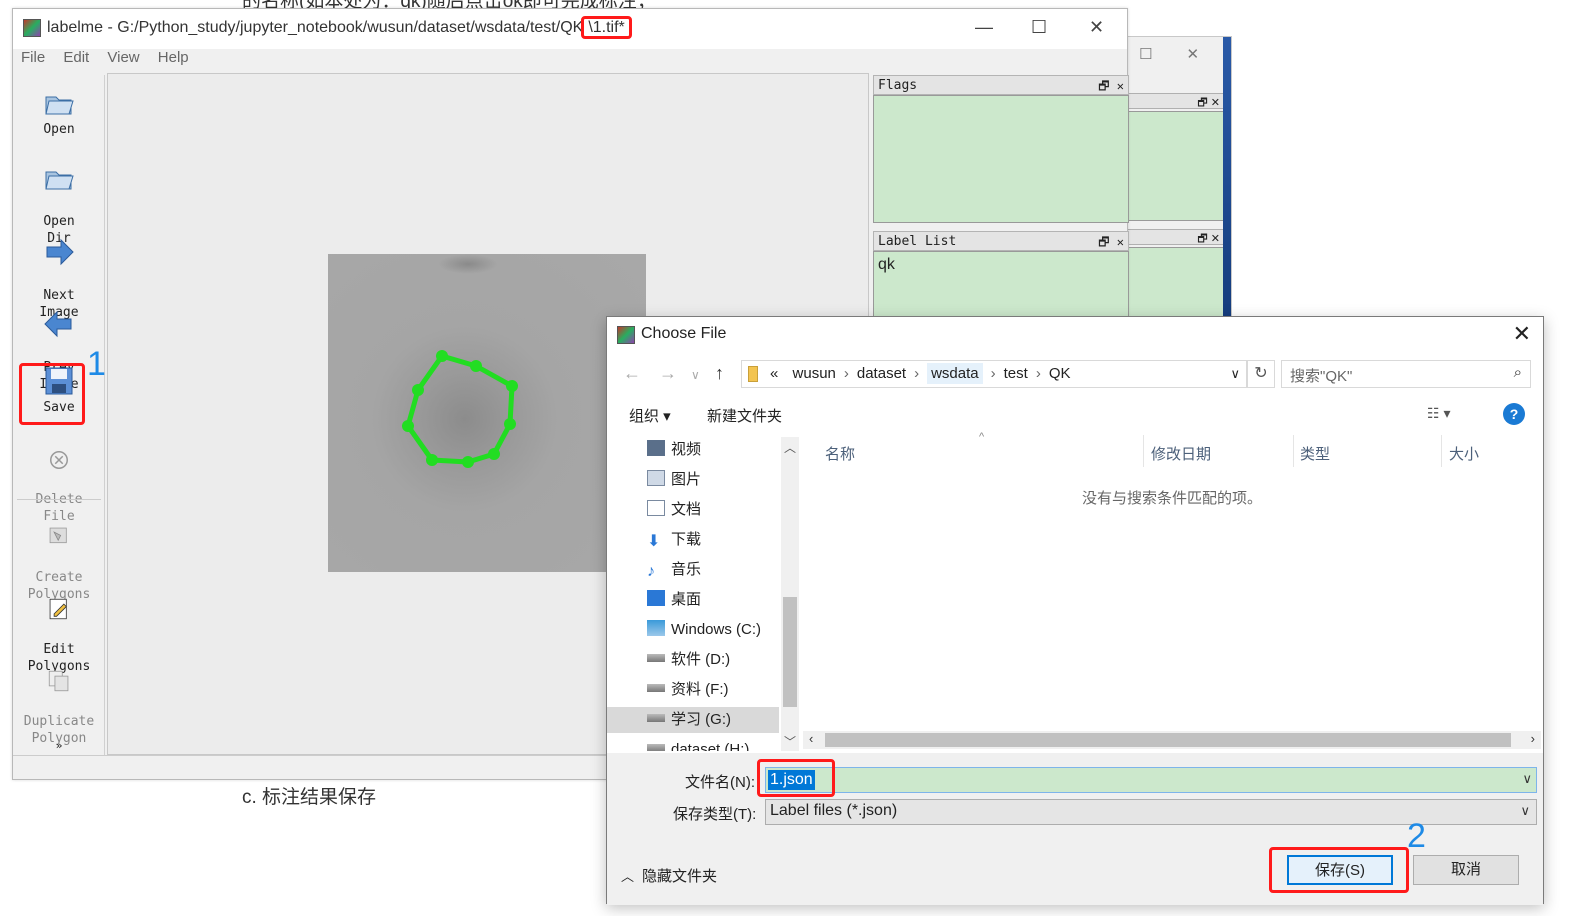  I want to click on help-icon: ?, so click(1514, 414).